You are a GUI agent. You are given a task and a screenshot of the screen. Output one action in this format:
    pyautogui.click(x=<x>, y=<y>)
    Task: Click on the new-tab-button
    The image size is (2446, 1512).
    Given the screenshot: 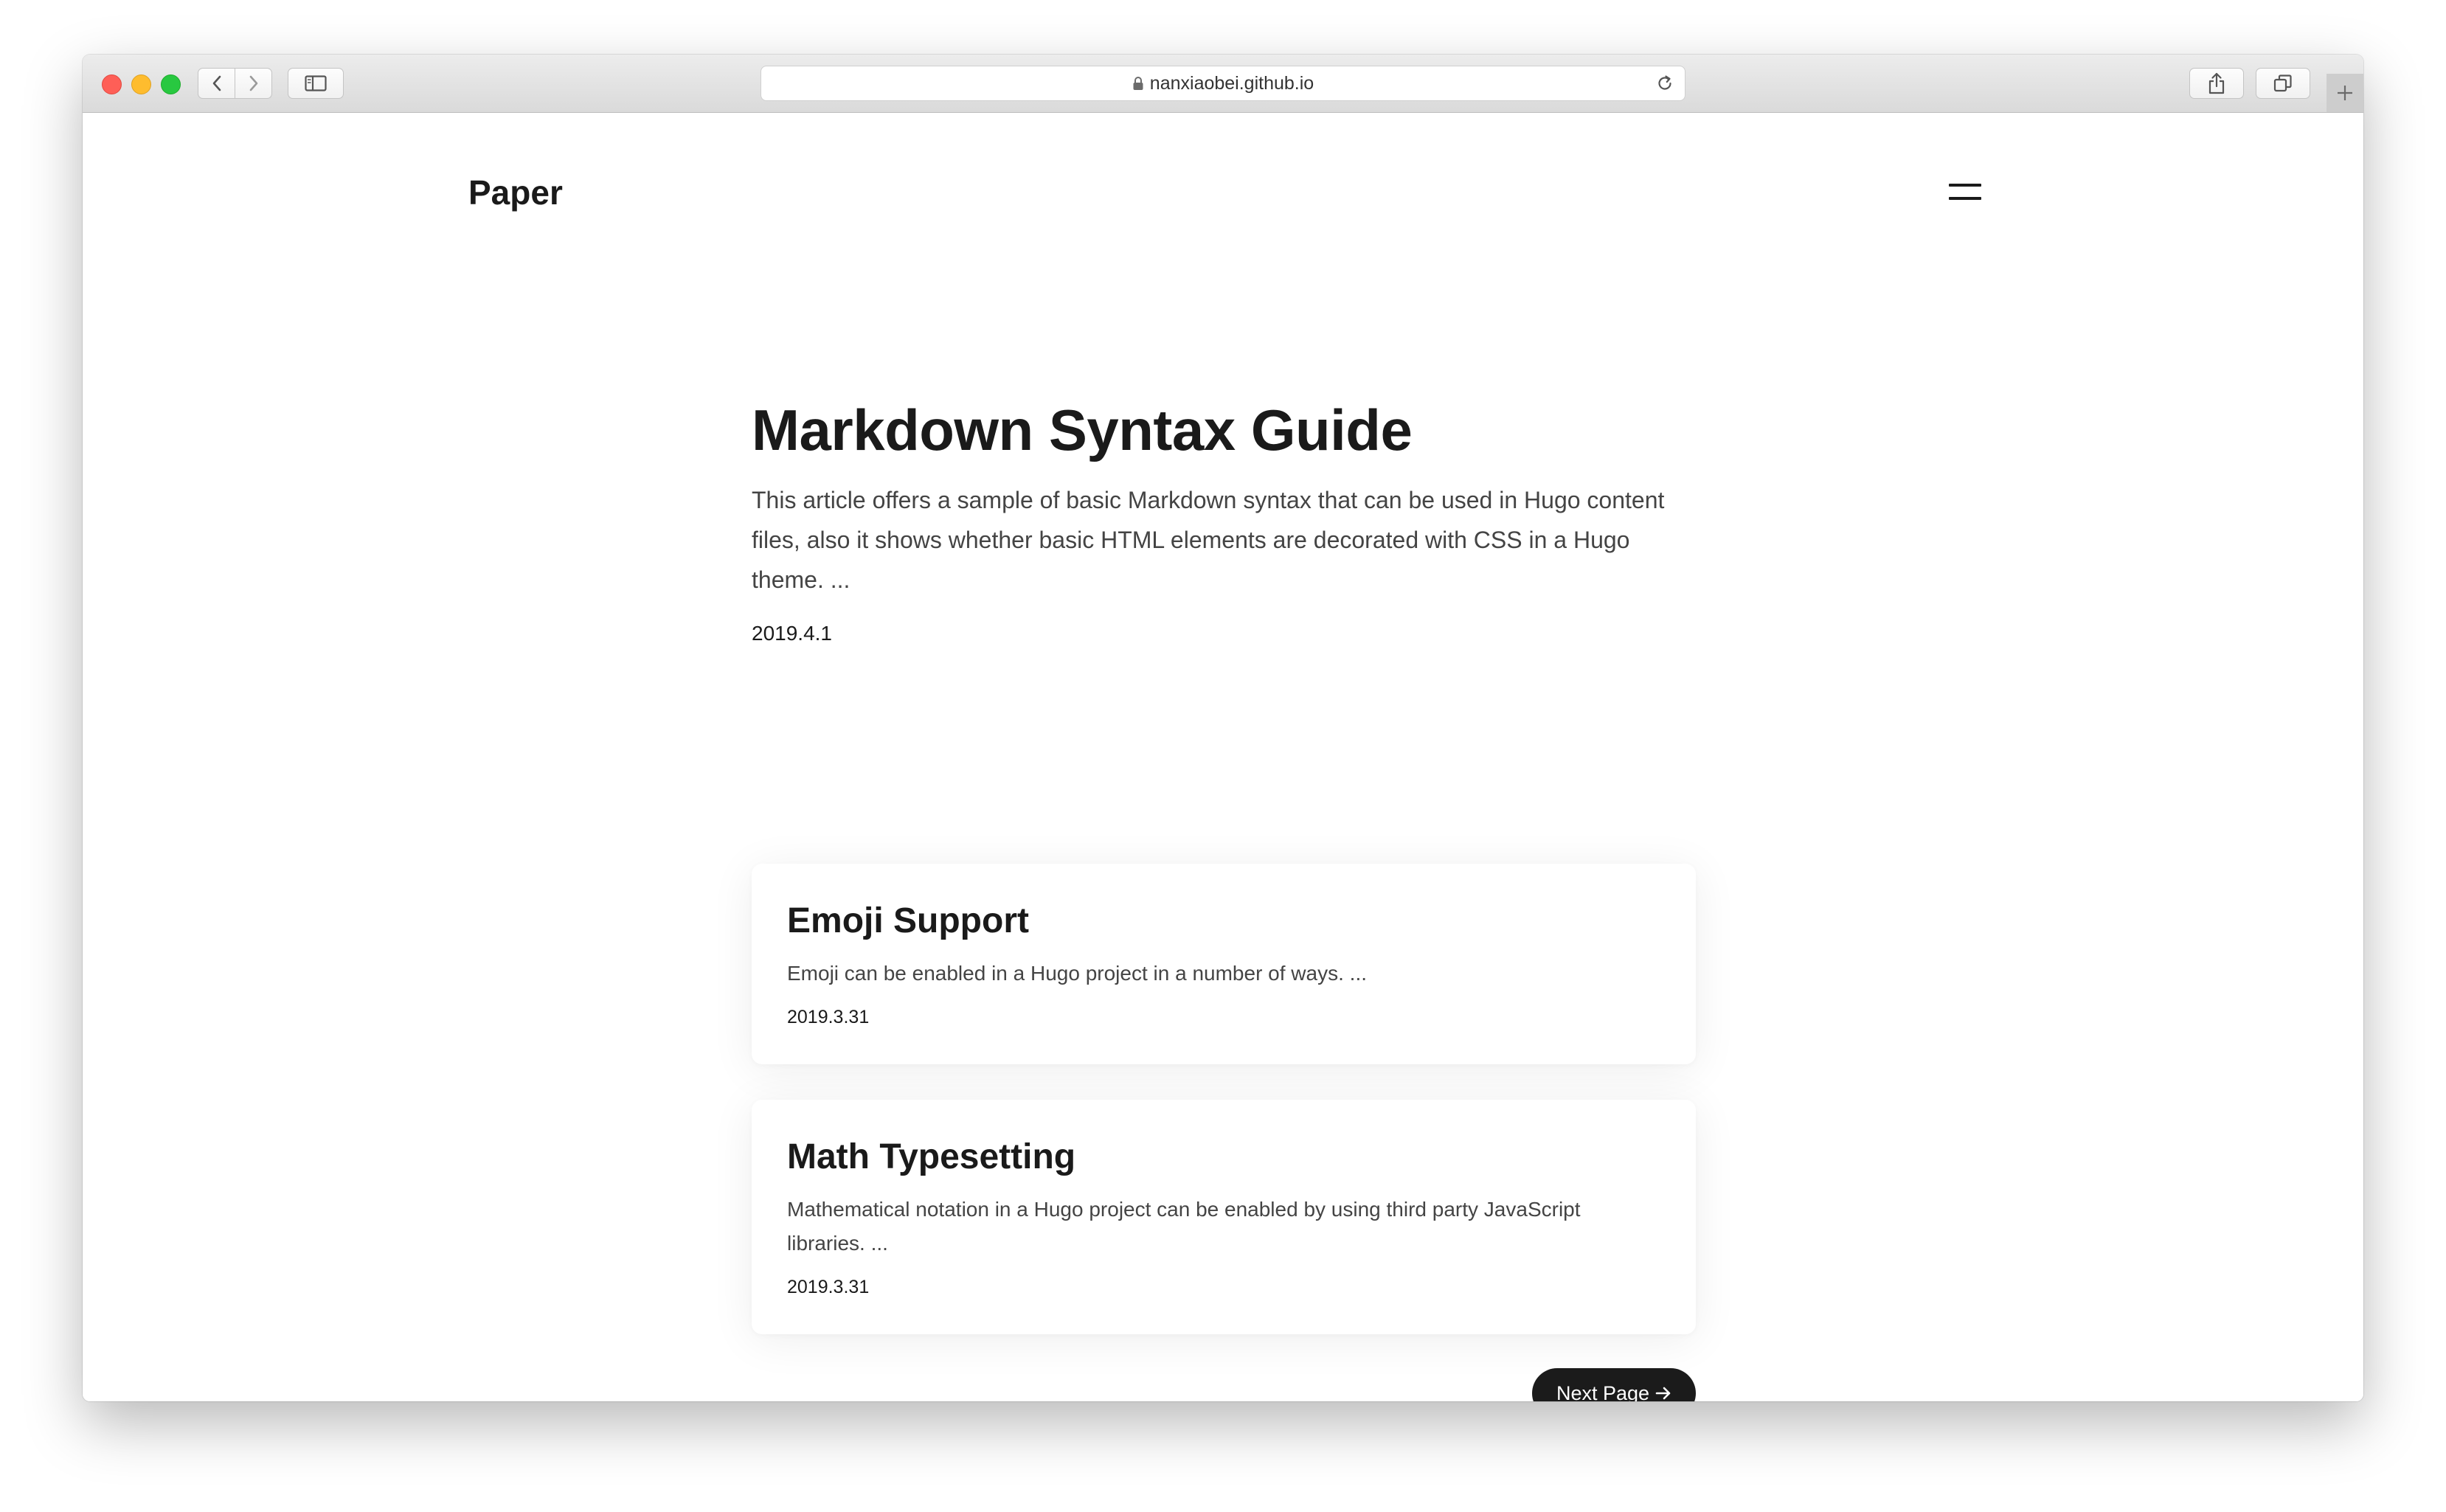 What is the action you would take?
    pyautogui.click(x=2345, y=93)
    